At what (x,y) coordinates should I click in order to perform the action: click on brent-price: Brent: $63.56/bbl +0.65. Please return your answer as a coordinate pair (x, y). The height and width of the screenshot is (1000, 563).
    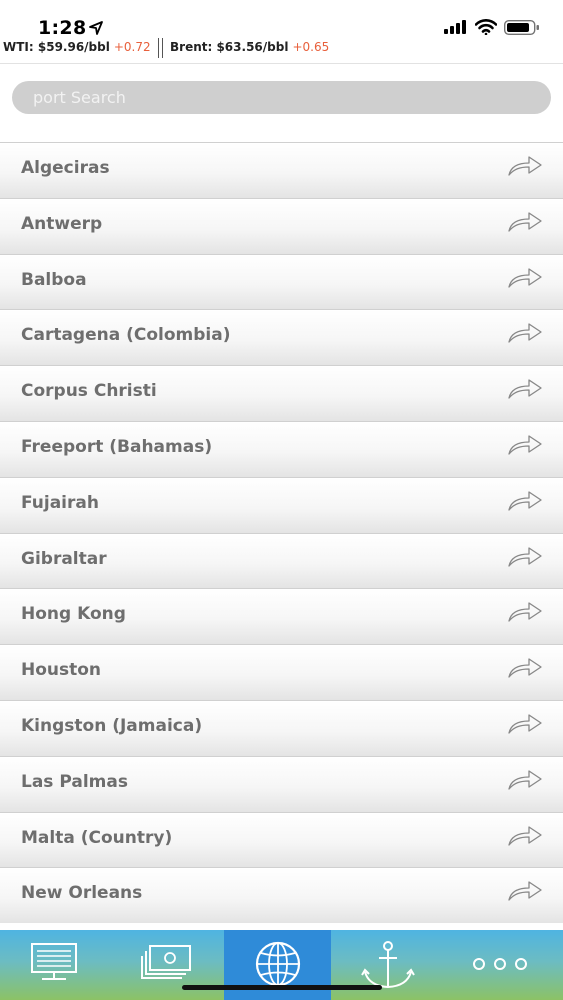
    Looking at the image, I should click on (249, 47).